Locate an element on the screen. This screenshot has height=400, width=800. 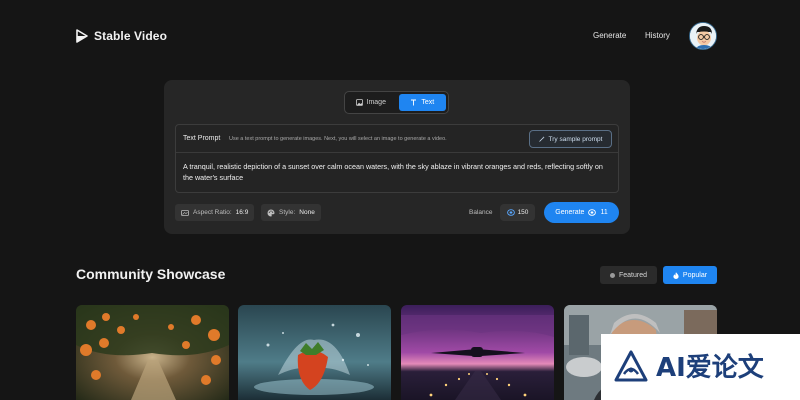
featured-dot-icon is located at coordinates (612, 275).